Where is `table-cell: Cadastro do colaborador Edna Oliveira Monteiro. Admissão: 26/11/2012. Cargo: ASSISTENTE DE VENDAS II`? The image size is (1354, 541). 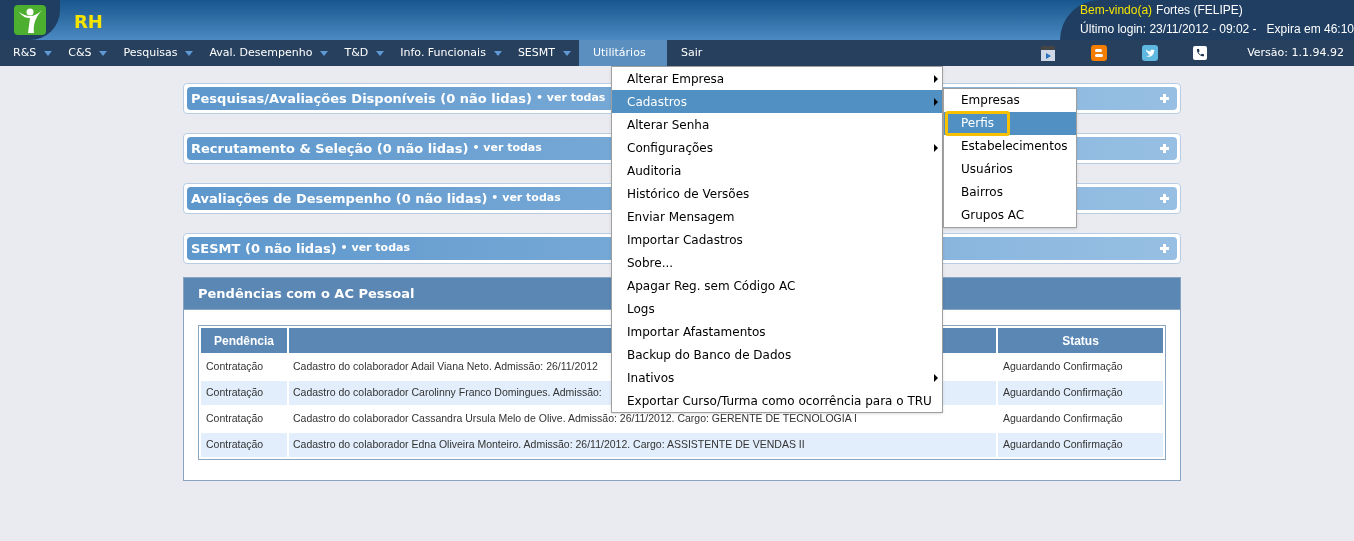 table-cell: Cadastro do colaborador Edna Oliveira Monteiro. Admissão: 26/11/2012. Cargo: ASSISTENTE DE VENDAS II is located at coordinates (549, 444).